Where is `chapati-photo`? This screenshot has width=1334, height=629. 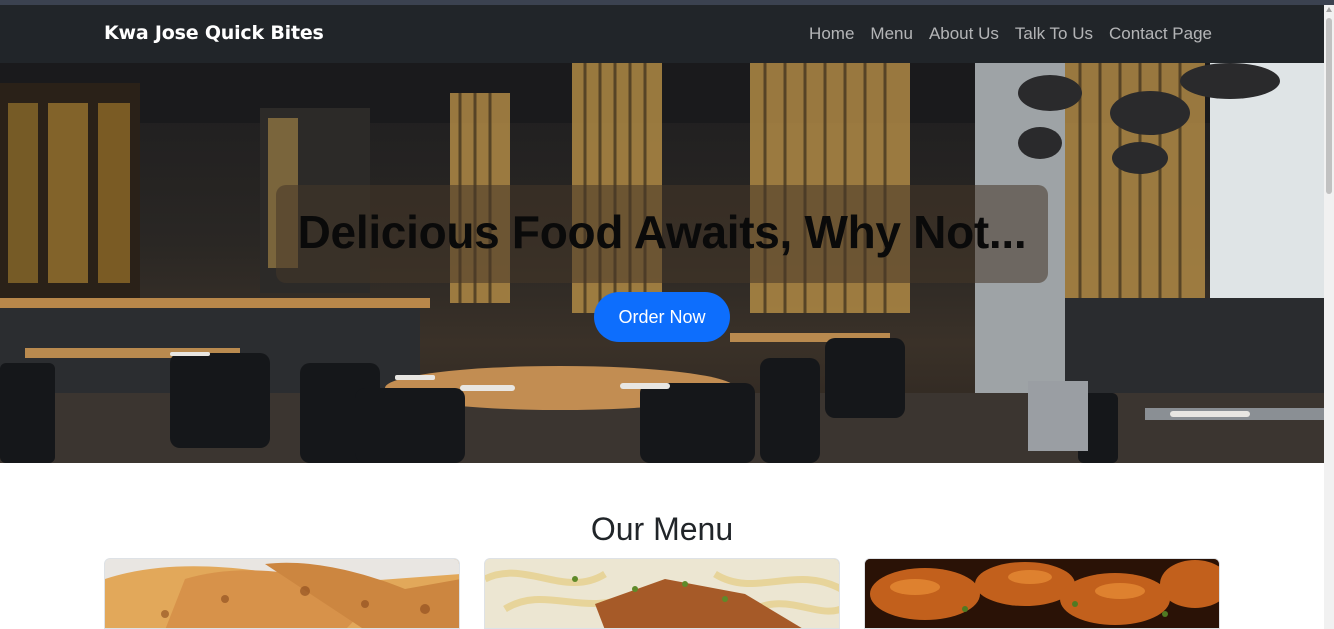
chapati-photo is located at coordinates (282, 593).